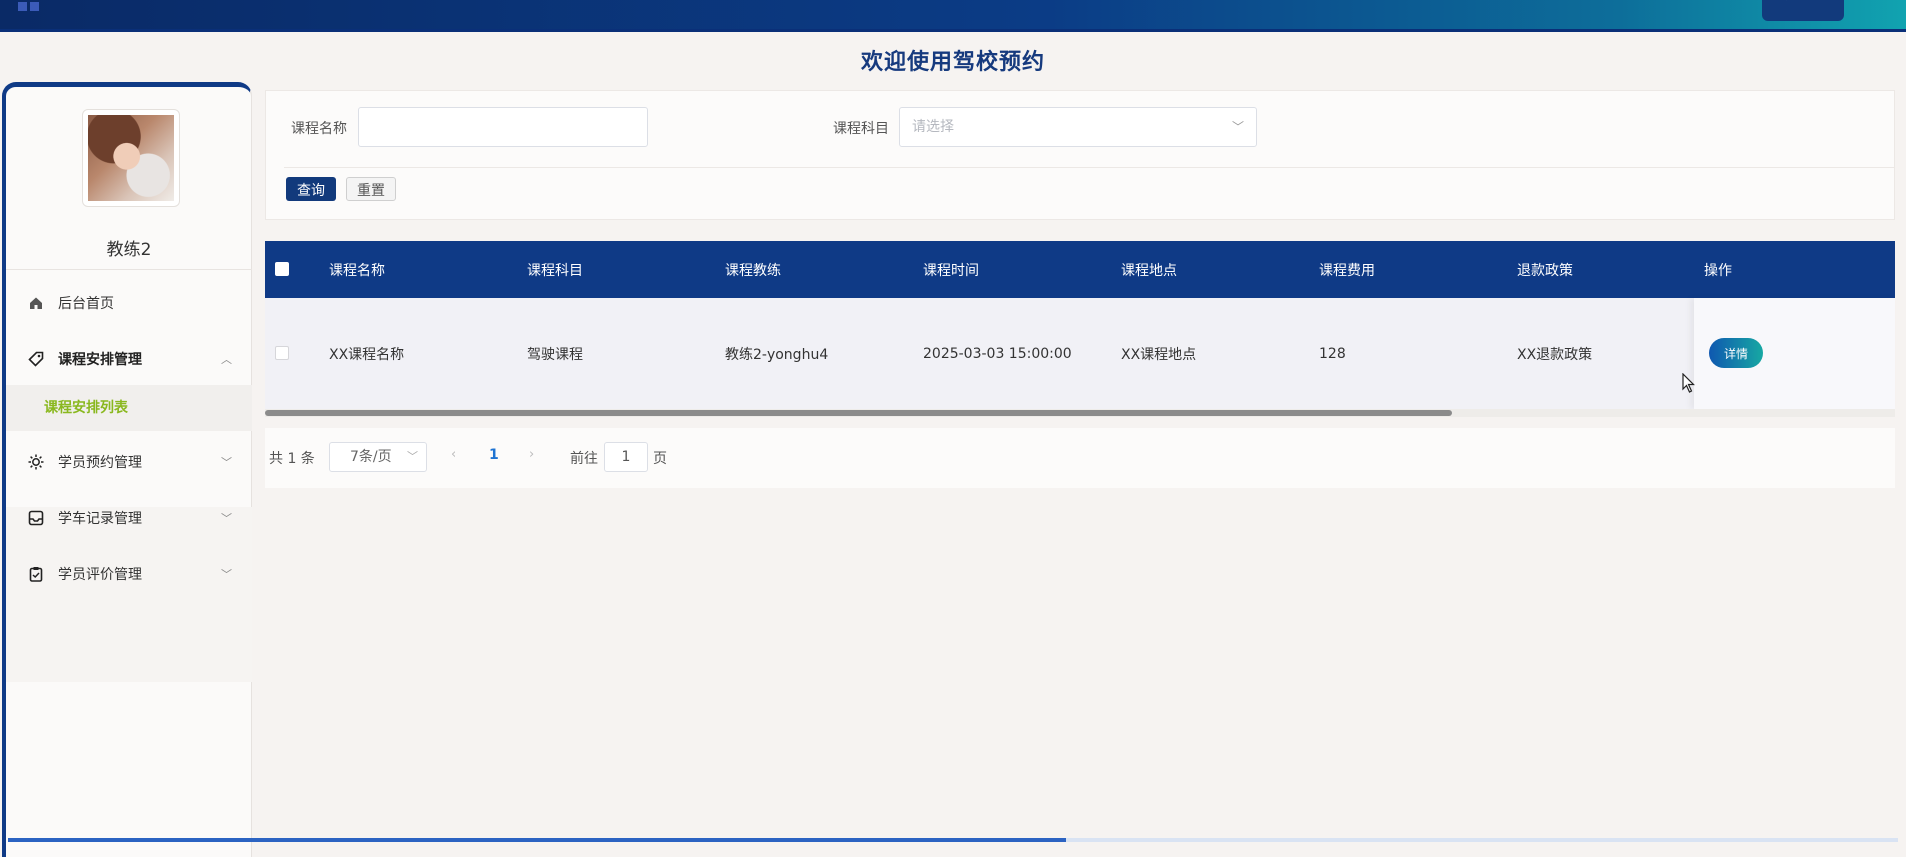 The height and width of the screenshot is (857, 1906). I want to click on column-header: 课程费用, so click(1347, 270).